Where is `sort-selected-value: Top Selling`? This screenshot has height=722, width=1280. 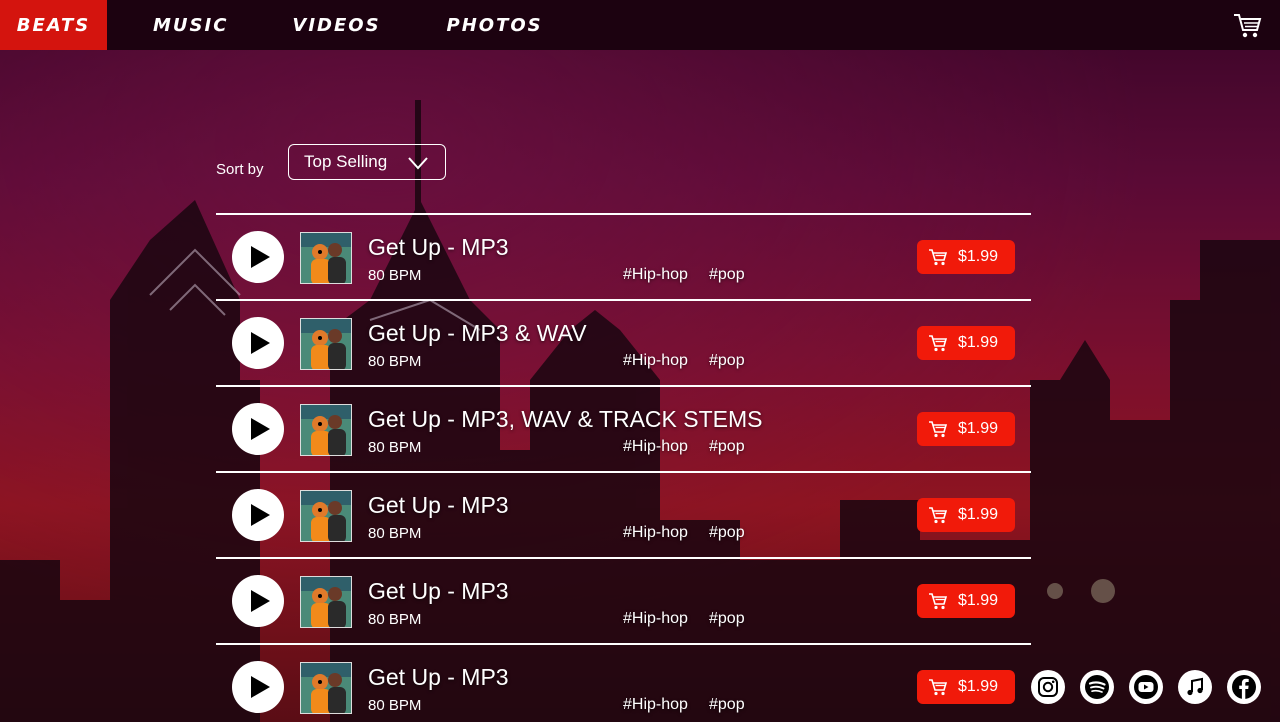
sort-selected-value: Top Selling is located at coordinates (346, 161).